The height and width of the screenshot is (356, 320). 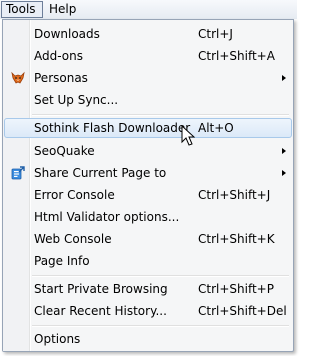 I want to click on menu-item-share-current-page: Share Current Page to, so click(x=148, y=173).